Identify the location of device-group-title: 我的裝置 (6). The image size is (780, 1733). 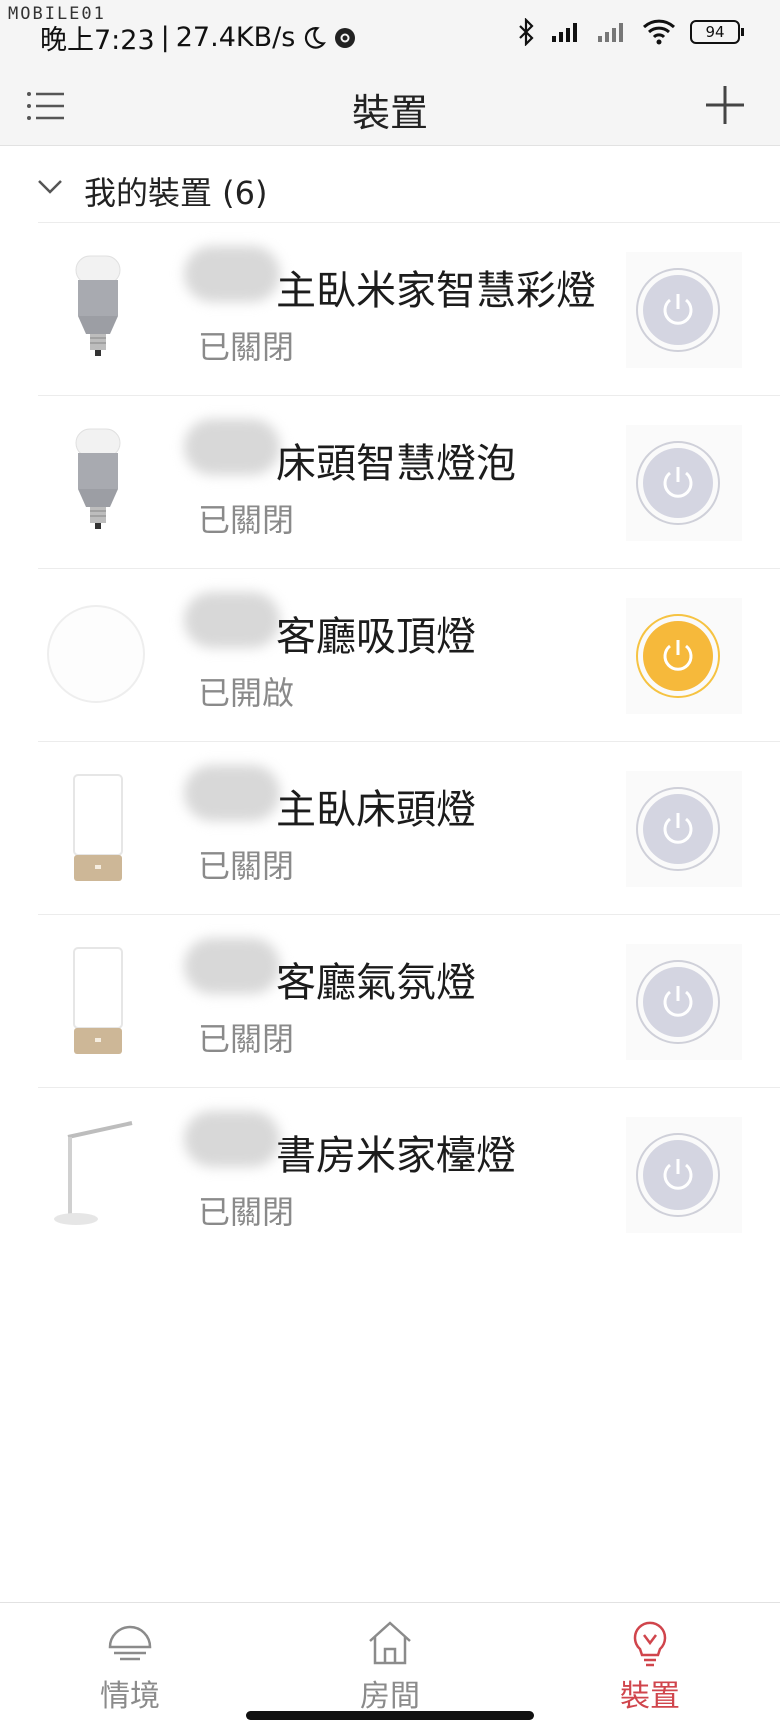
(176, 193).